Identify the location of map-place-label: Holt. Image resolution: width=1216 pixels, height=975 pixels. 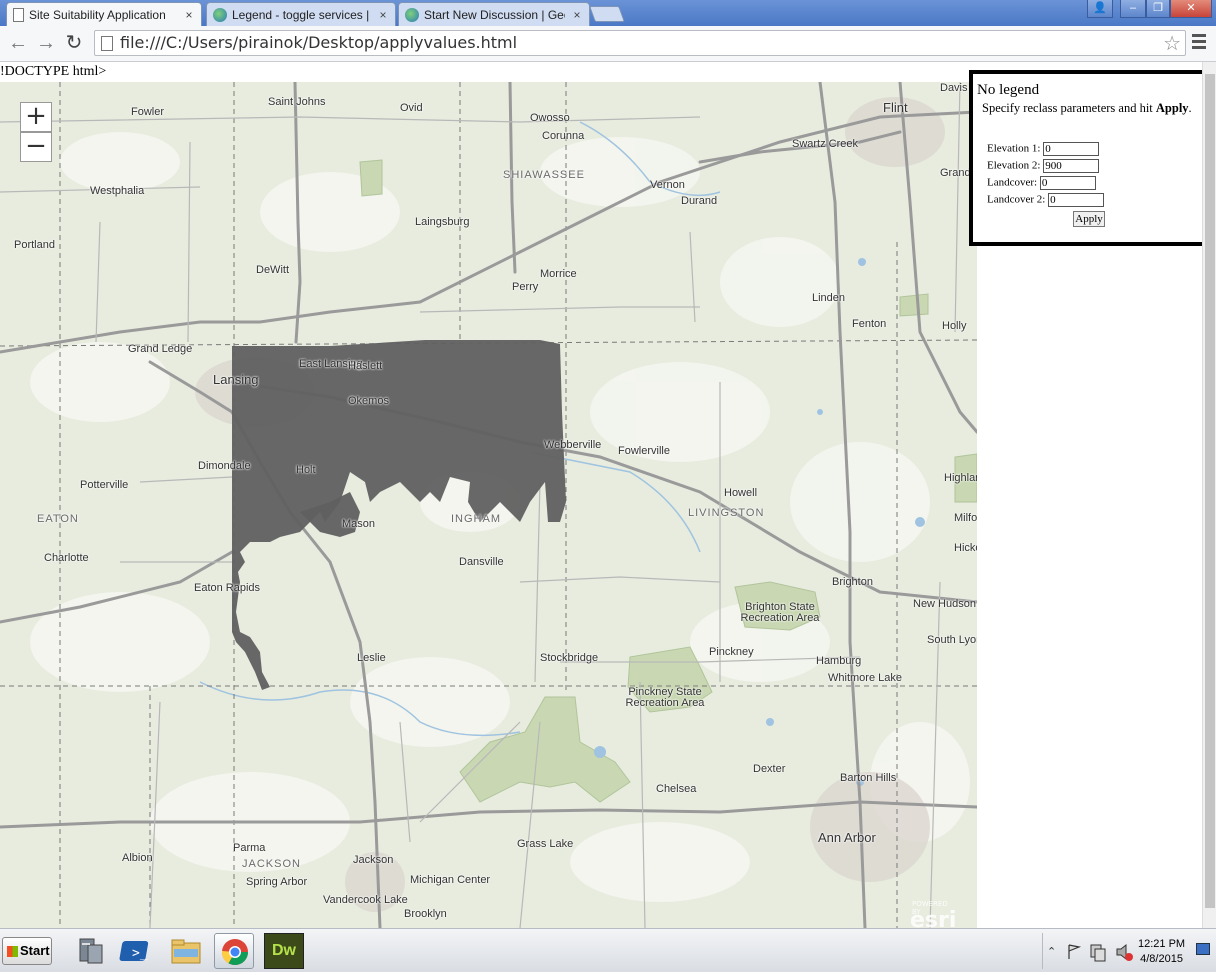
(306, 470).